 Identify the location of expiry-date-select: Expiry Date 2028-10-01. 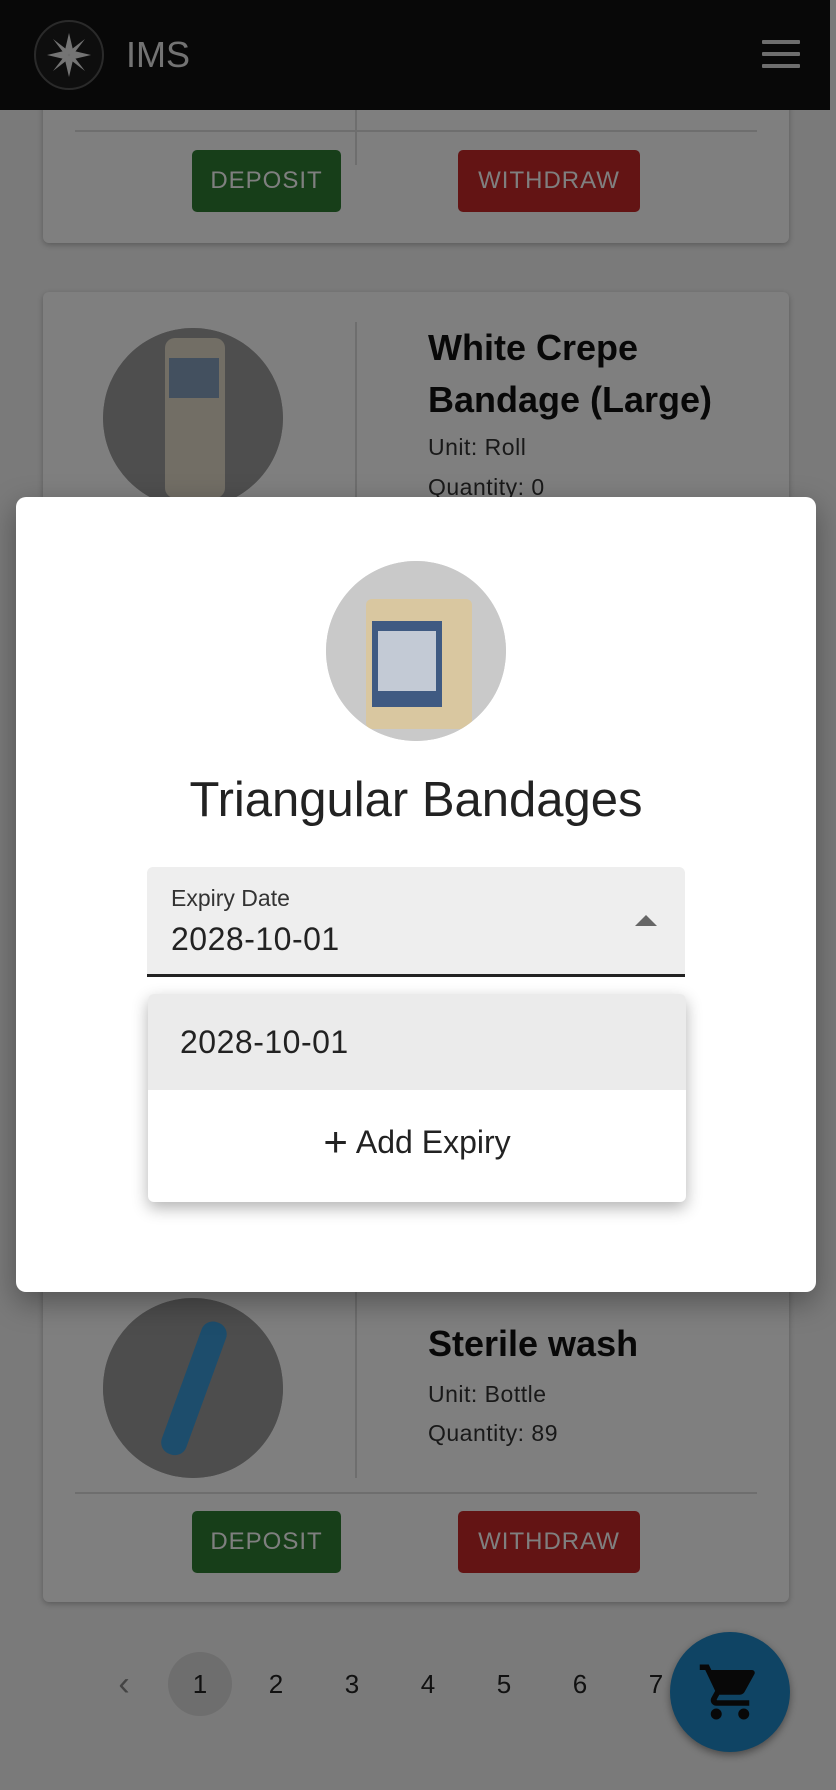
(416, 922).